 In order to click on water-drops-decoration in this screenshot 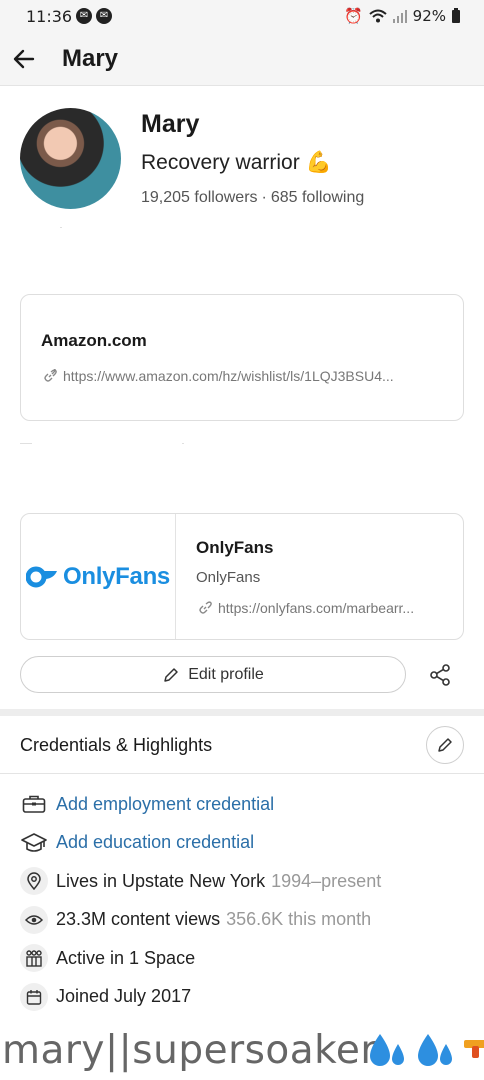, I will do `click(425, 1050)`.